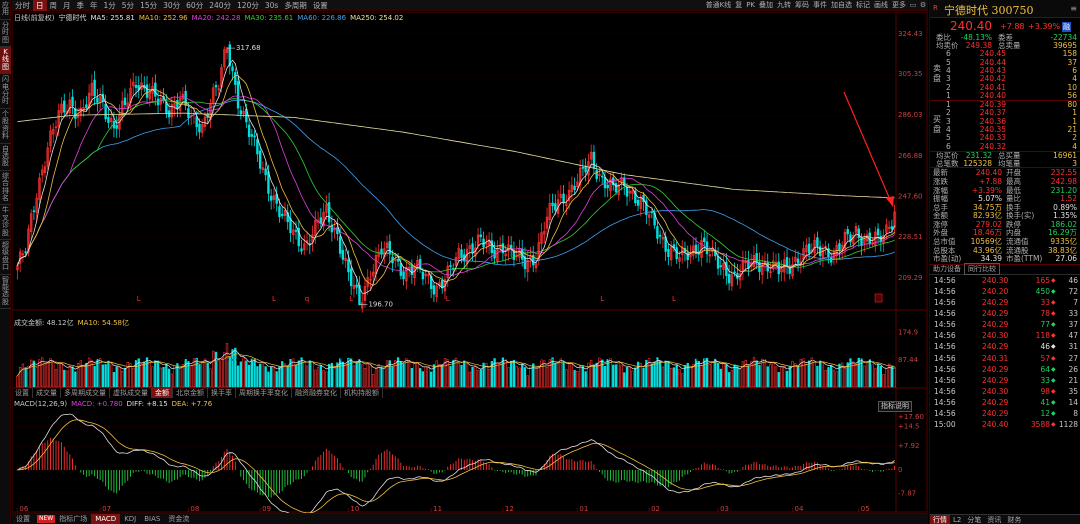 The height and width of the screenshot is (524, 1080). I want to click on indicator-tab: 设置, so click(22, 393).